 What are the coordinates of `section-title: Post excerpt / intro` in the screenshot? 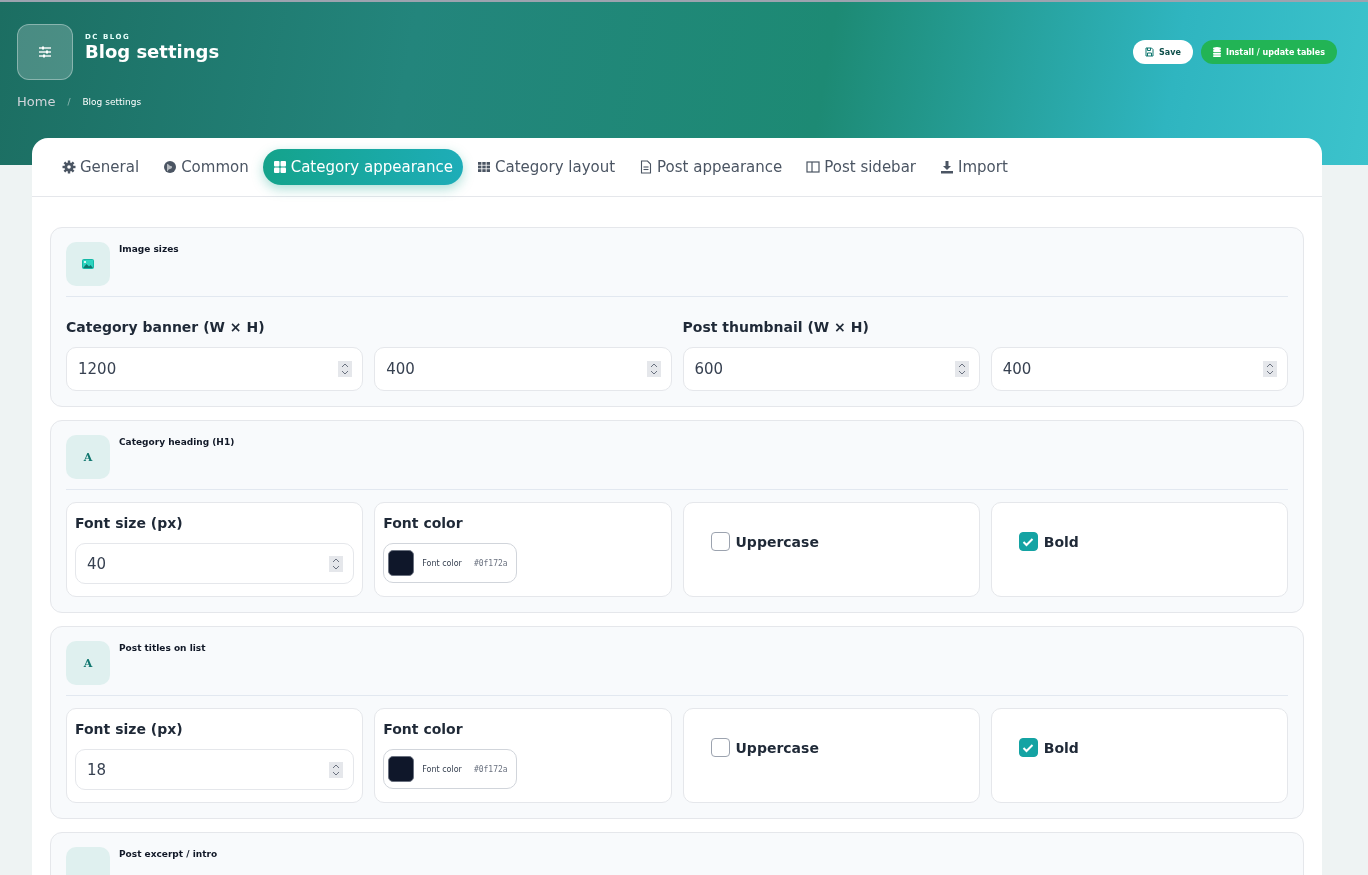 It's located at (168, 854).